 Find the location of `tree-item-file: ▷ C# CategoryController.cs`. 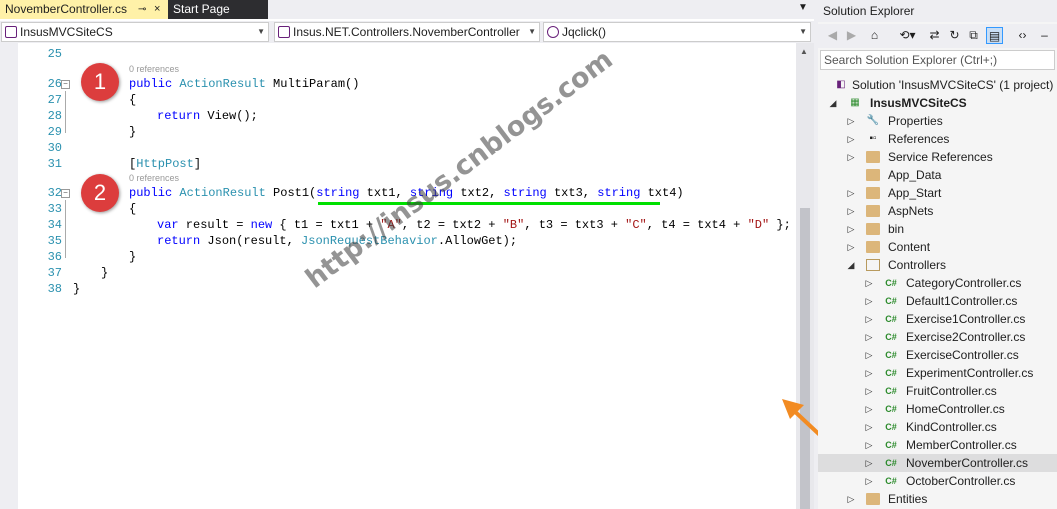

tree-item-file: ▷ C# CategoryController.cs is located at coordinates (937, 283).